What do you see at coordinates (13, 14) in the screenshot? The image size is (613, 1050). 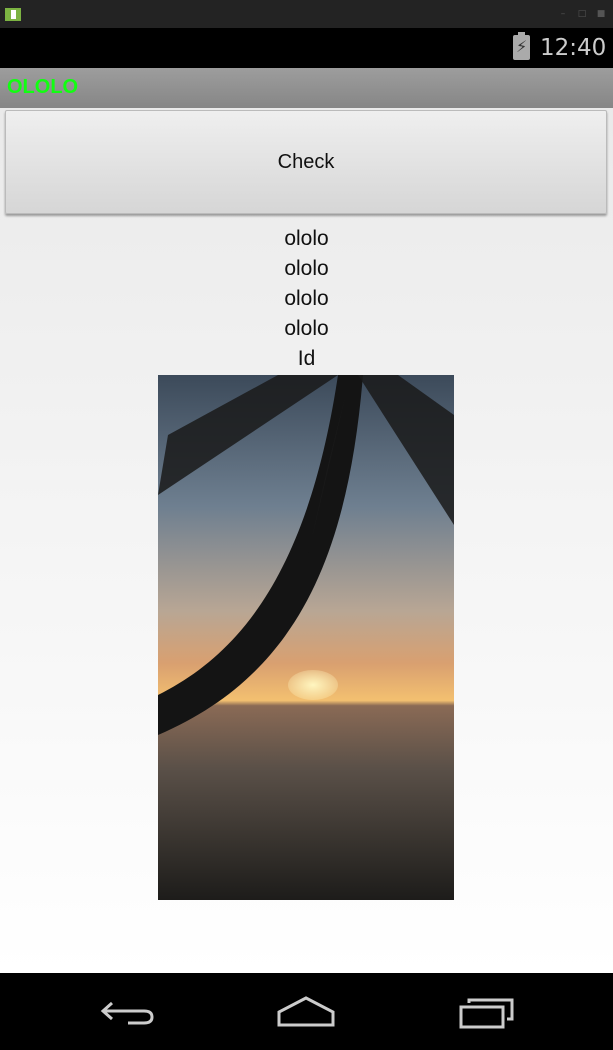 I see `app-icon` at bounding box center [13, 14].